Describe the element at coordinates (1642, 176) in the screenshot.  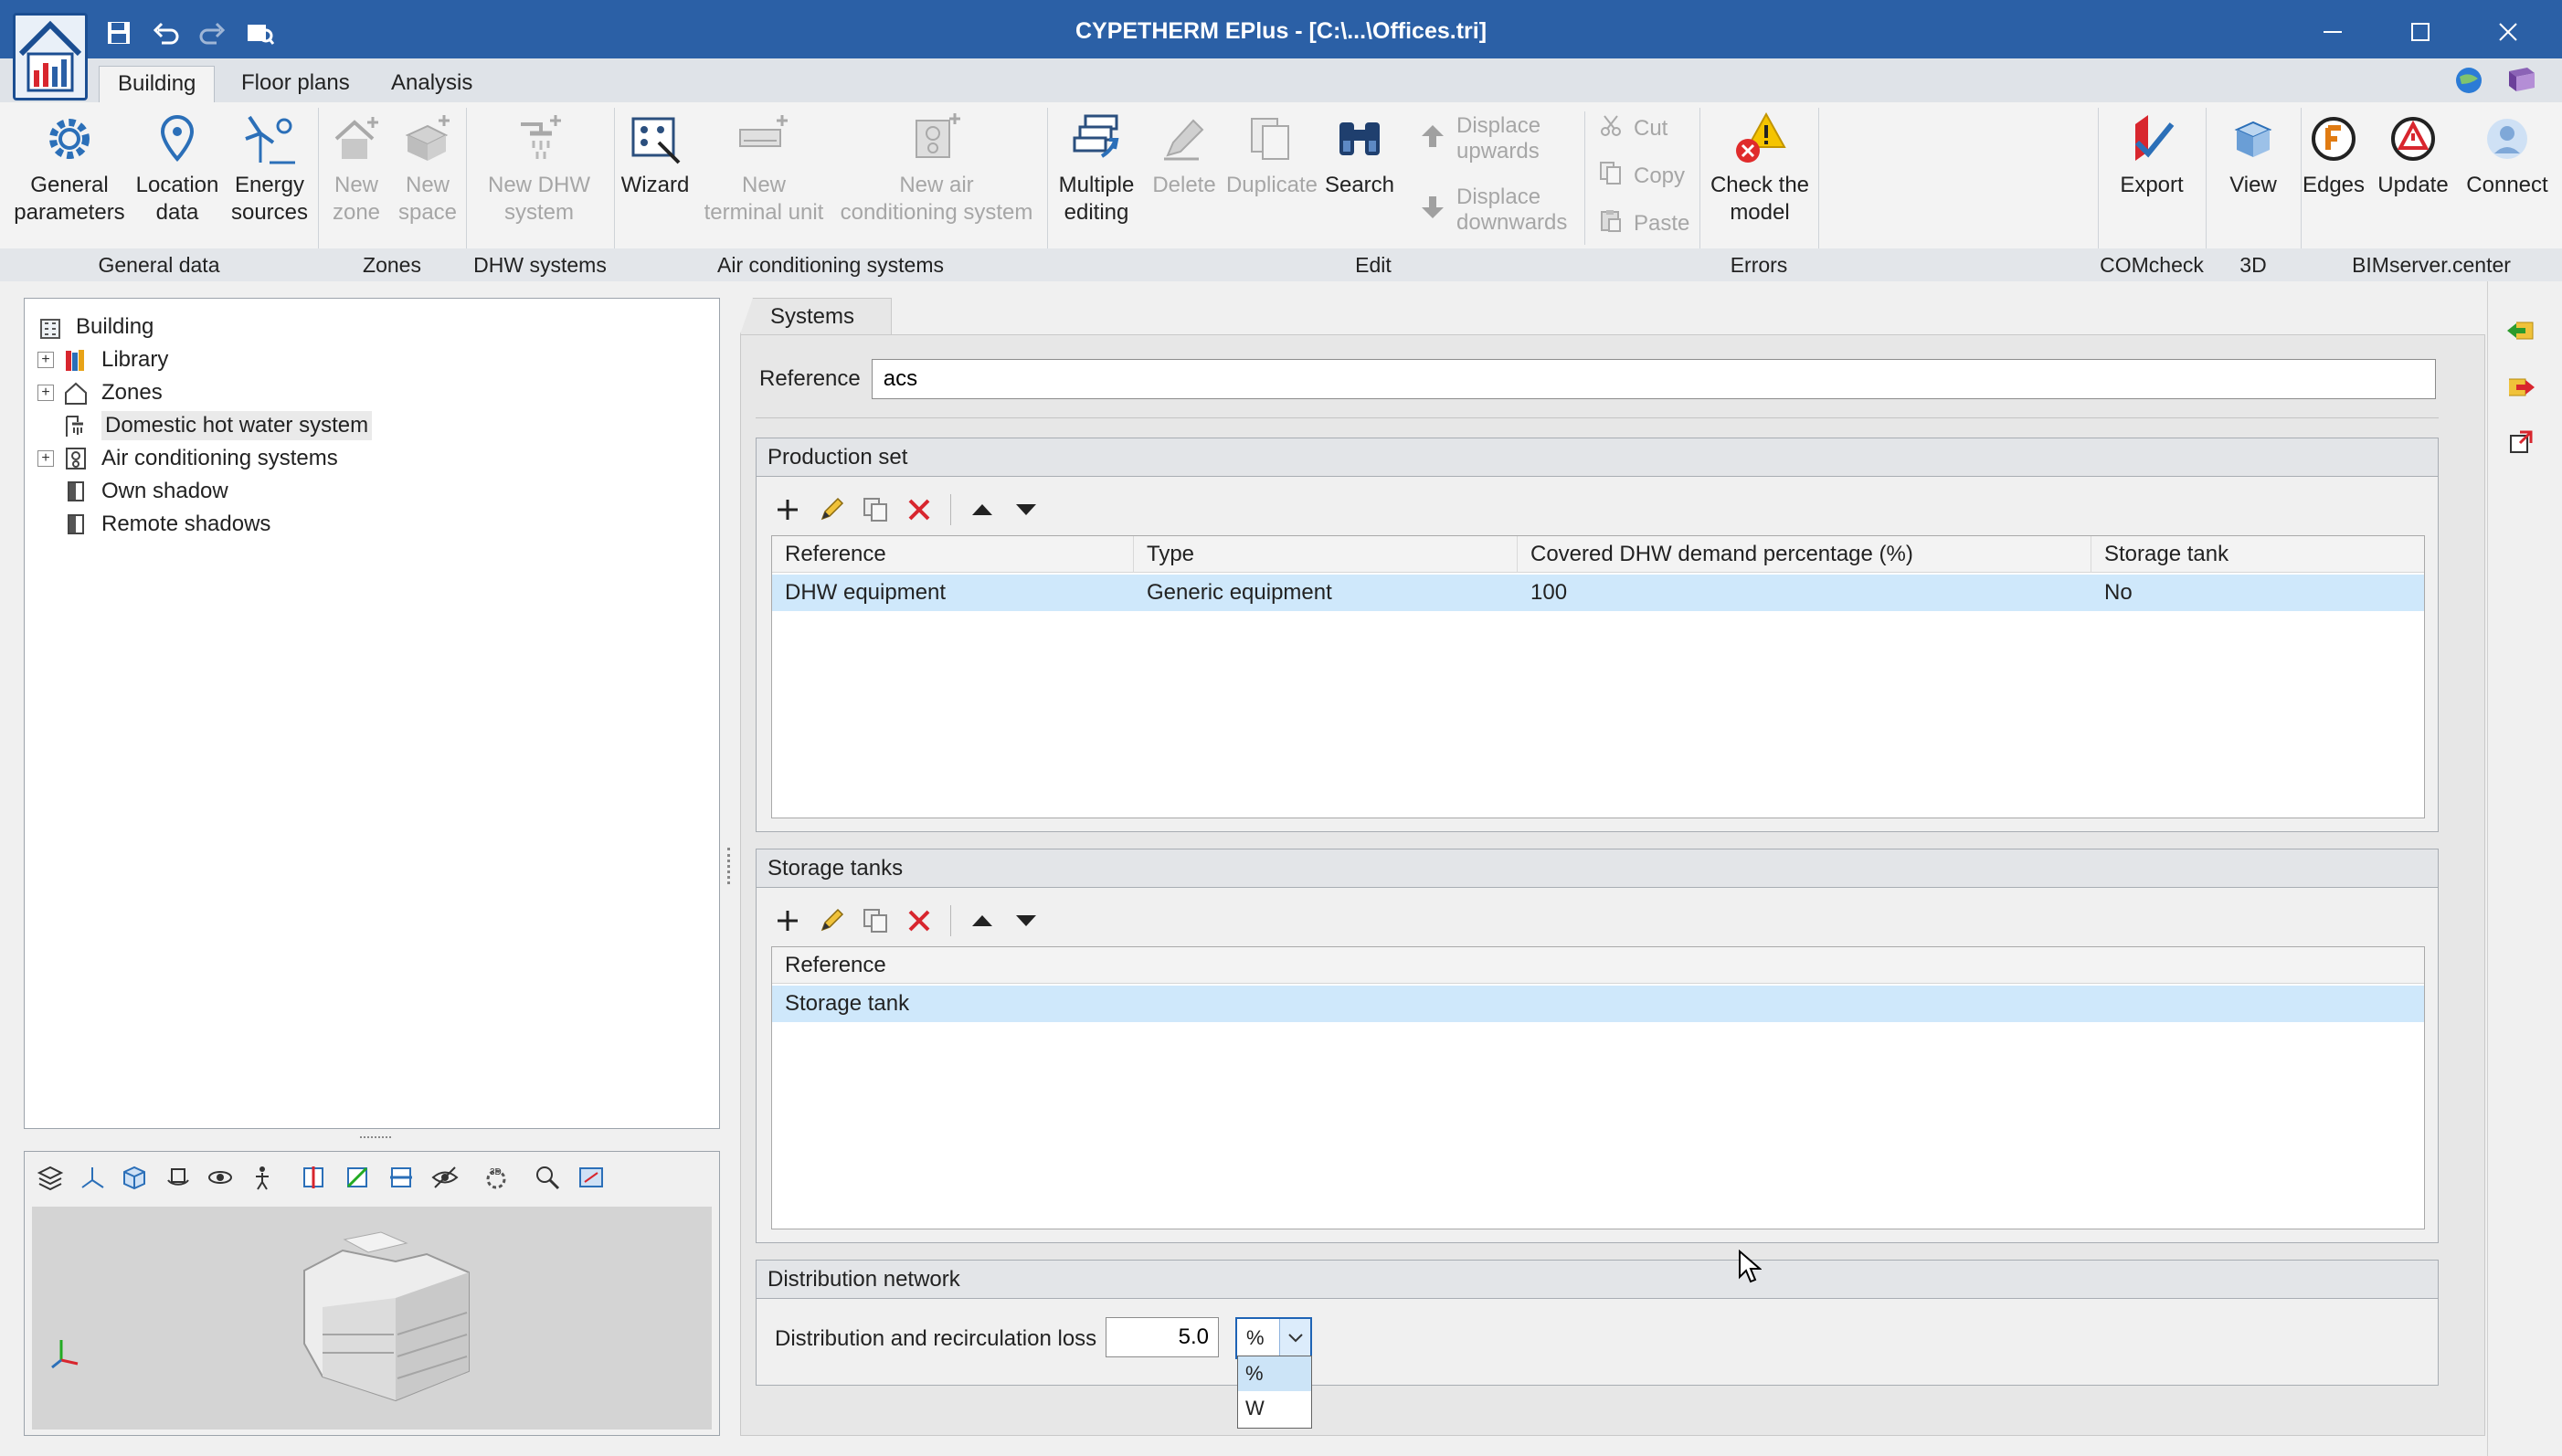
I see `copy-button: Copy` at that location.